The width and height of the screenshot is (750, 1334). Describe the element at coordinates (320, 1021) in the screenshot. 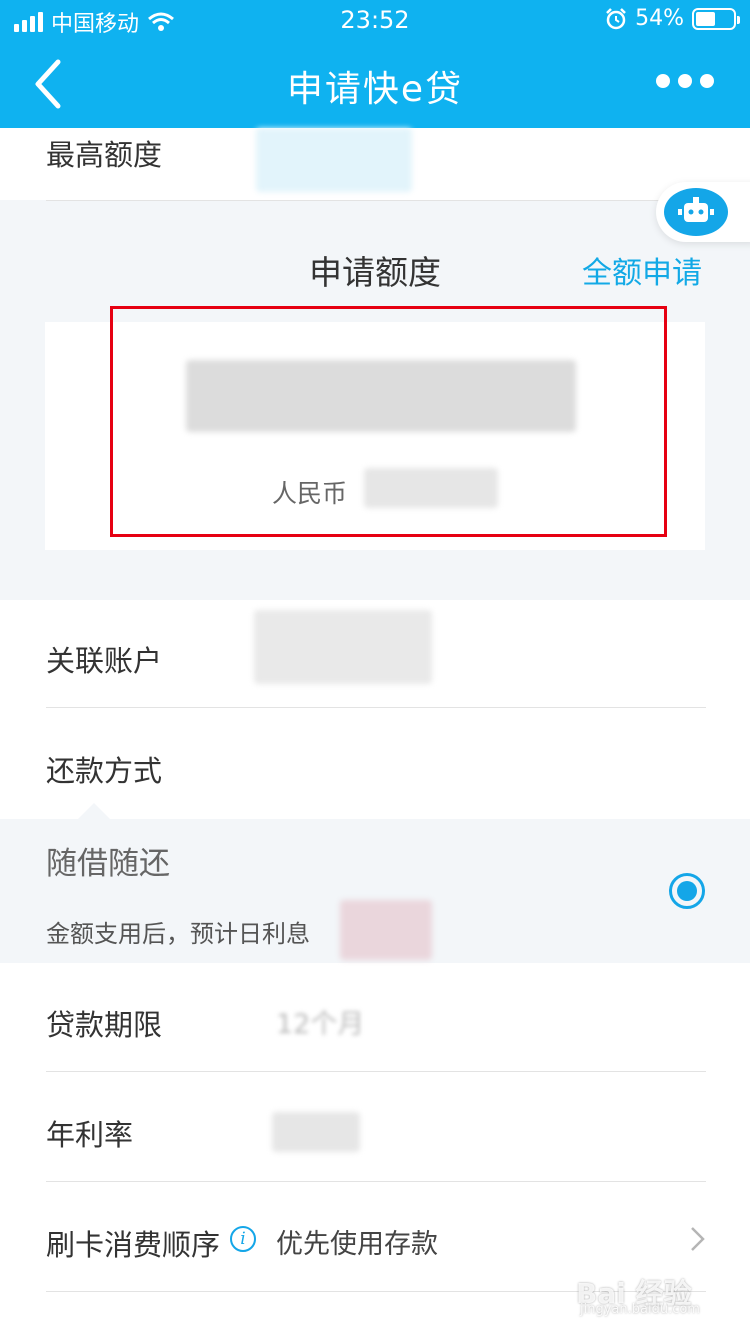

I see `loan-term-value: 12个月` at that location.